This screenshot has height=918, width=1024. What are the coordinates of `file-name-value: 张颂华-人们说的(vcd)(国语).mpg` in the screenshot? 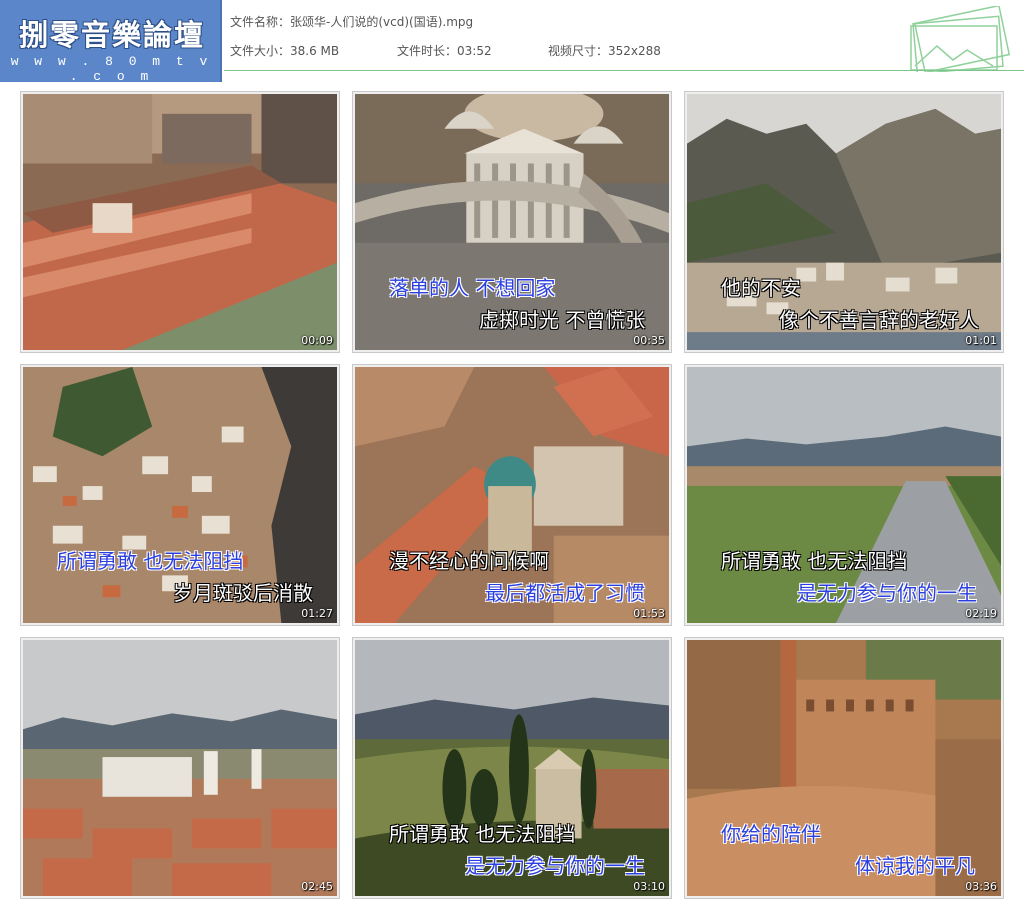 It's located at (382, 22).